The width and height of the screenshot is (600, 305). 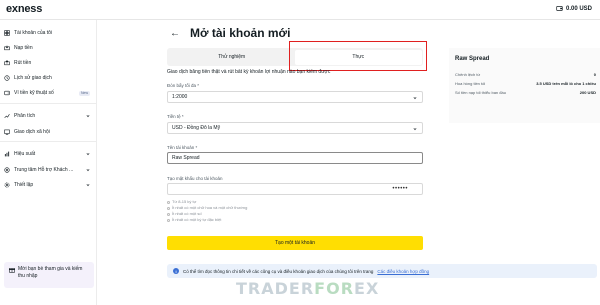 What do you see at coordinates (232, 57) in the screenshot?
I see `tab-demo: Thử nghiệm` at bounding box center [232, 57].